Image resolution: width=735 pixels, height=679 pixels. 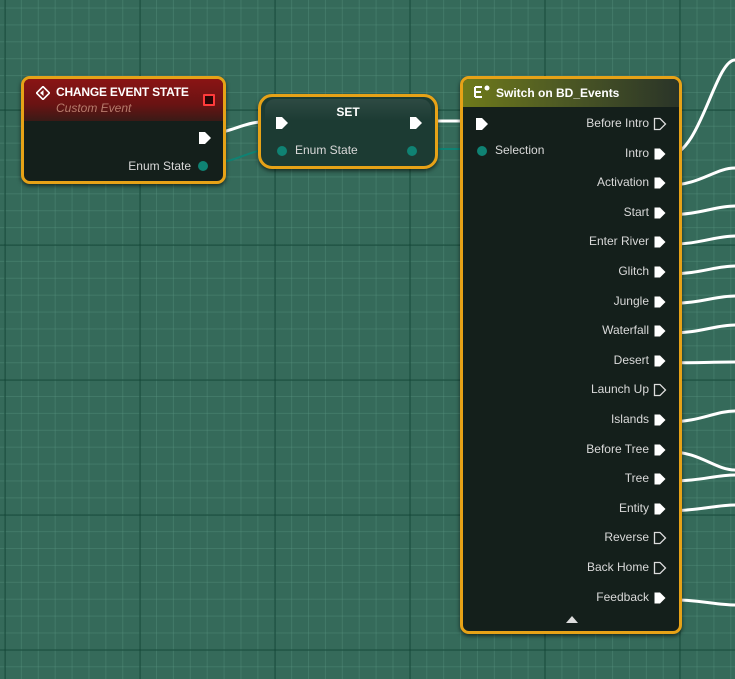 I want to click on switch-output-row: Waterfall, so click(x=579, y=331).